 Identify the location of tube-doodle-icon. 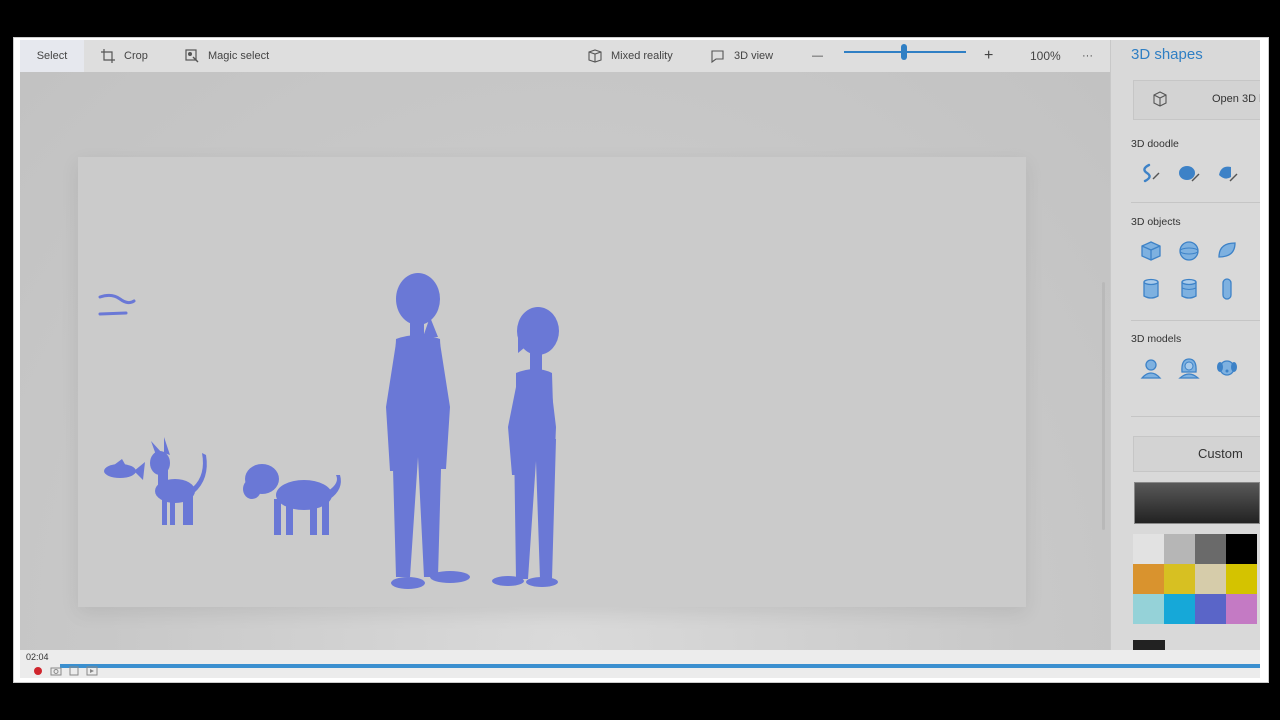
(1227, 173).